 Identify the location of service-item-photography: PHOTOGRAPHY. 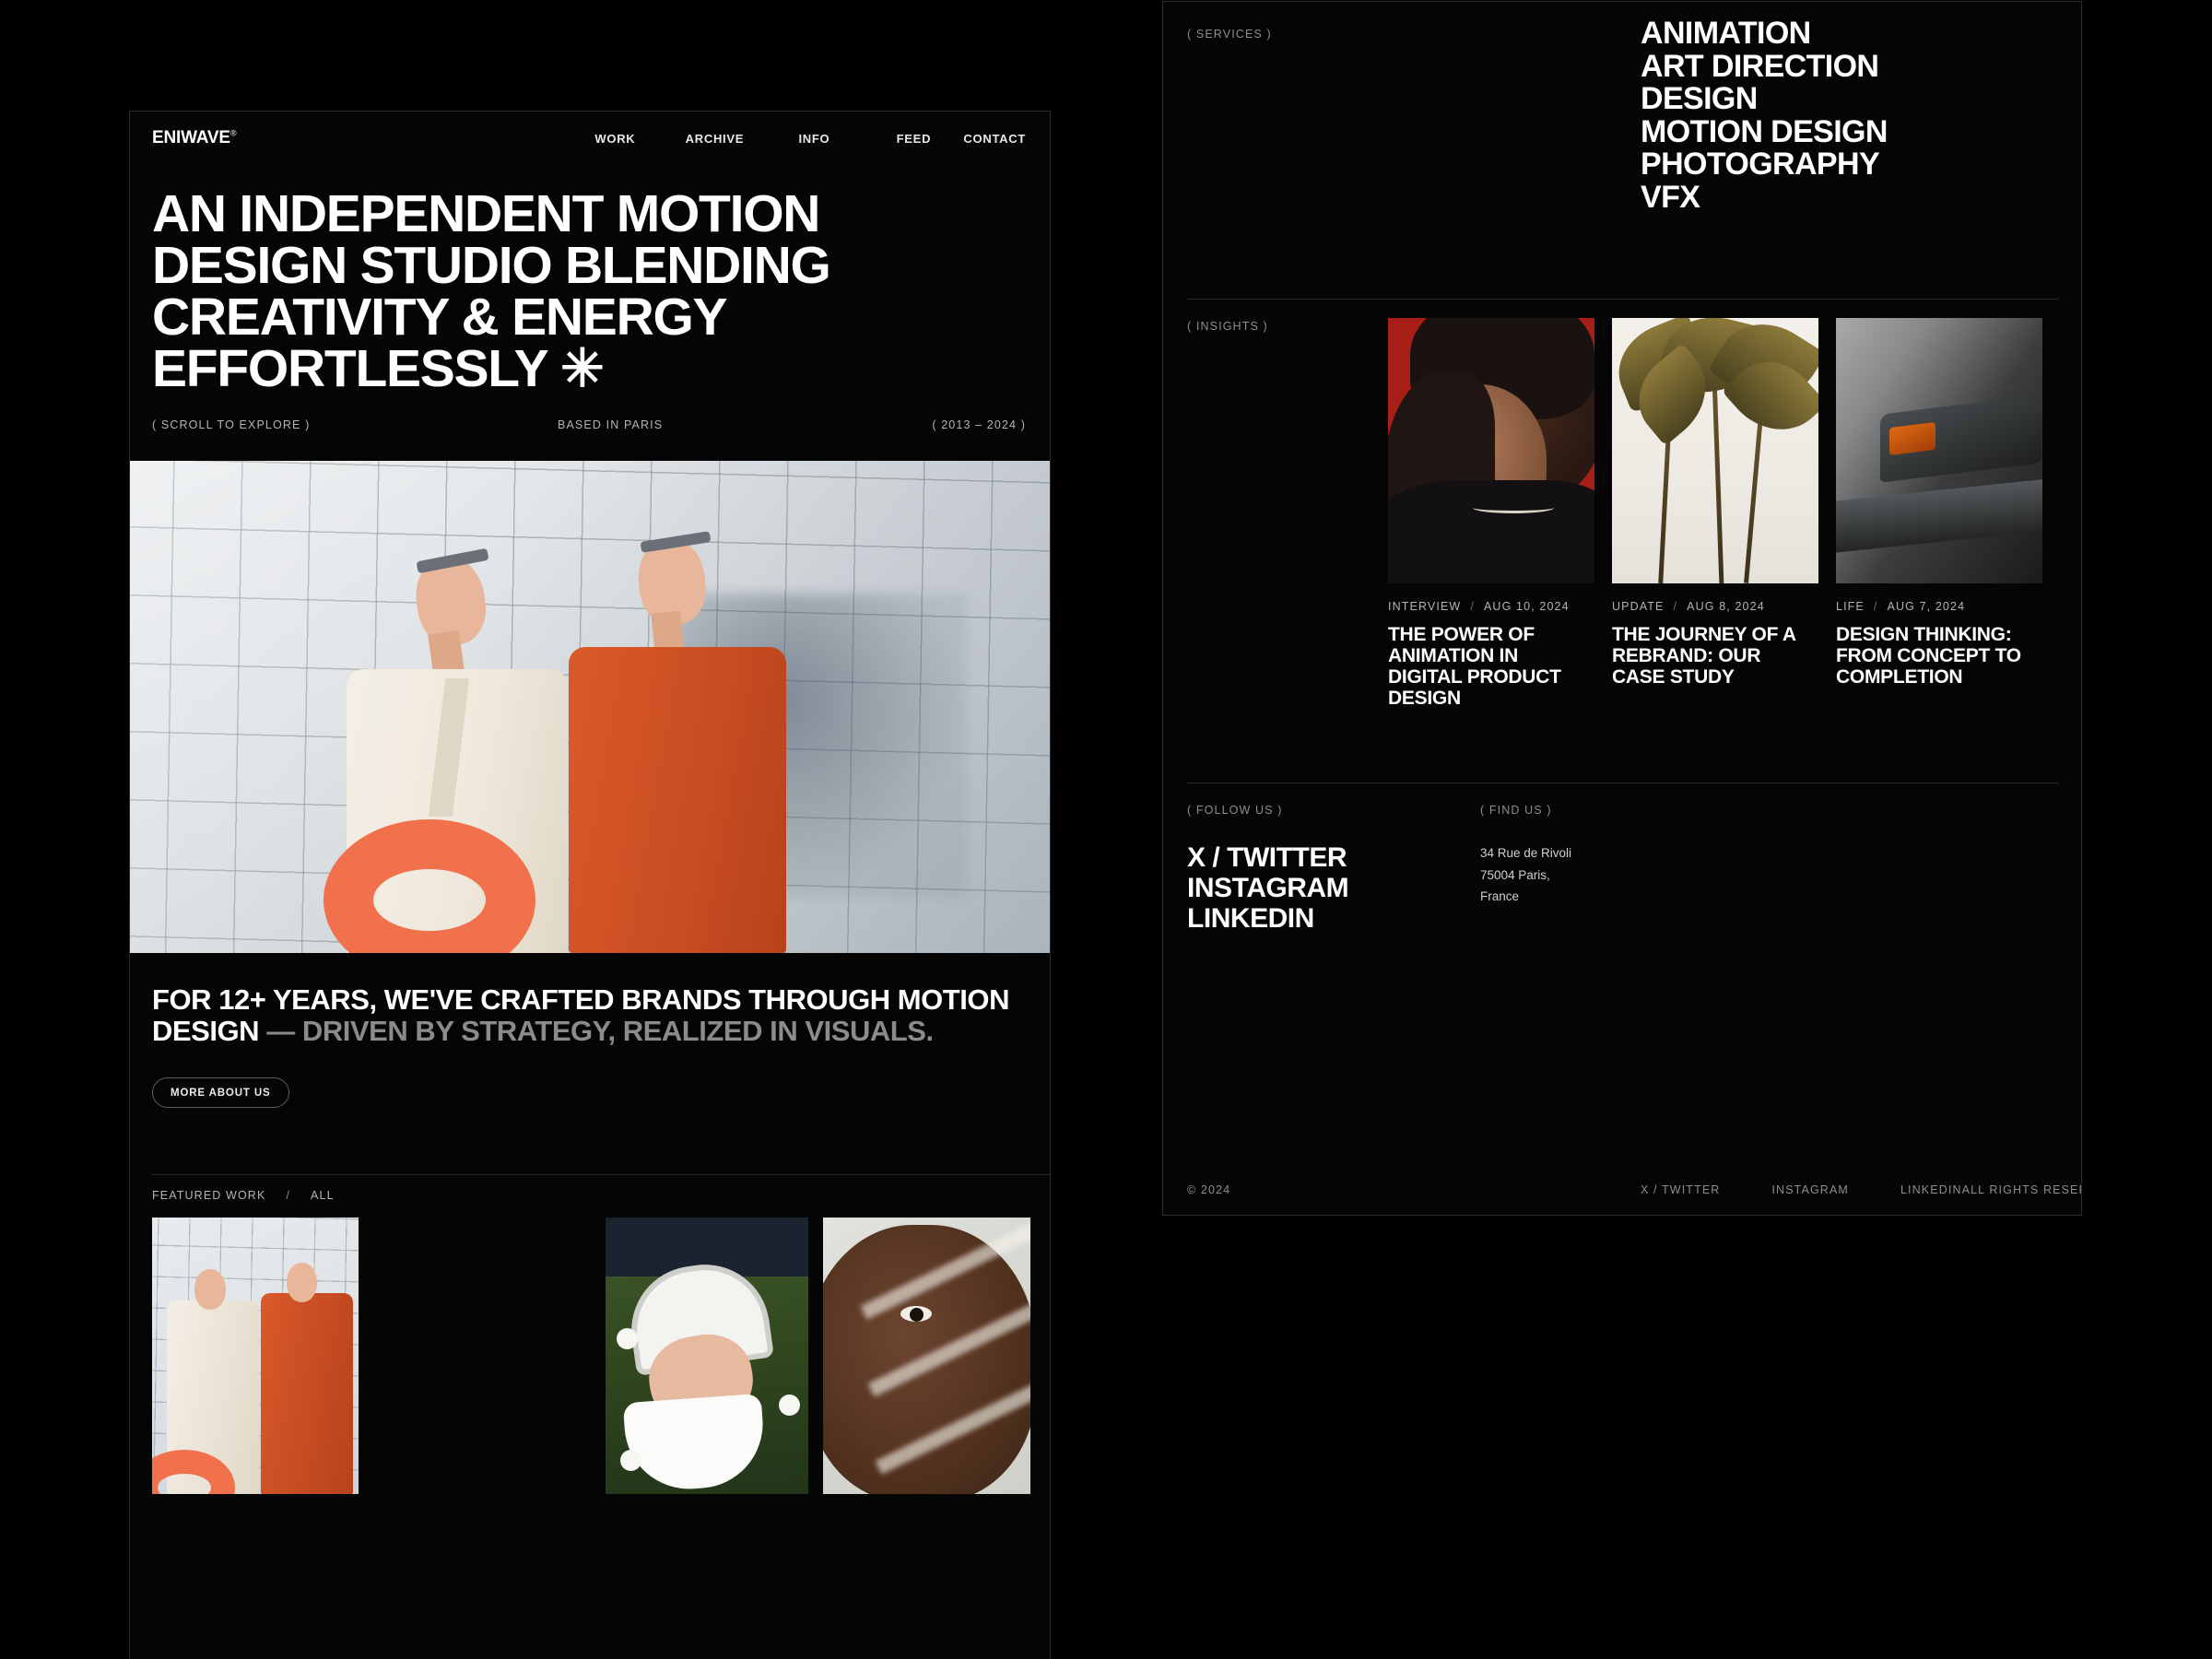
(1764, 165).